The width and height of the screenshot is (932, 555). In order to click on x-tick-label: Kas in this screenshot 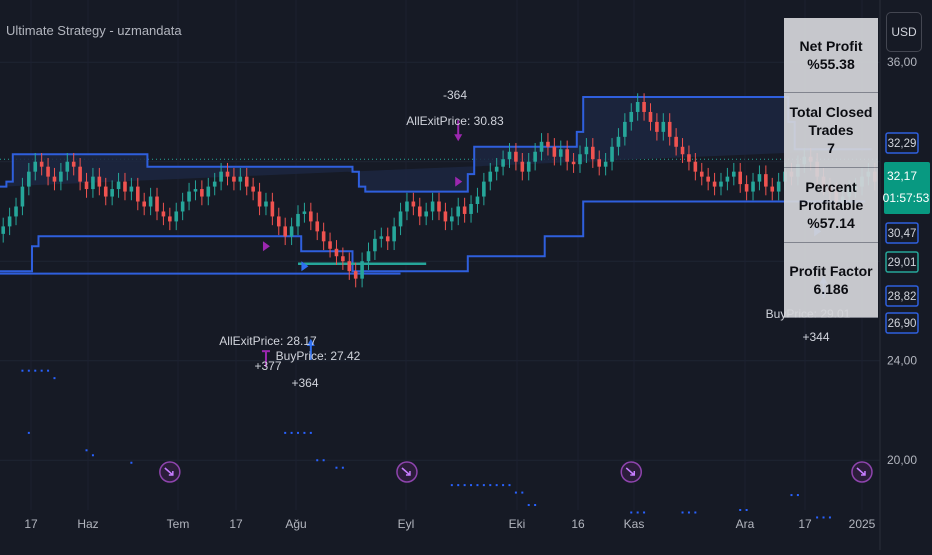, I will do `click(634, 524)`.